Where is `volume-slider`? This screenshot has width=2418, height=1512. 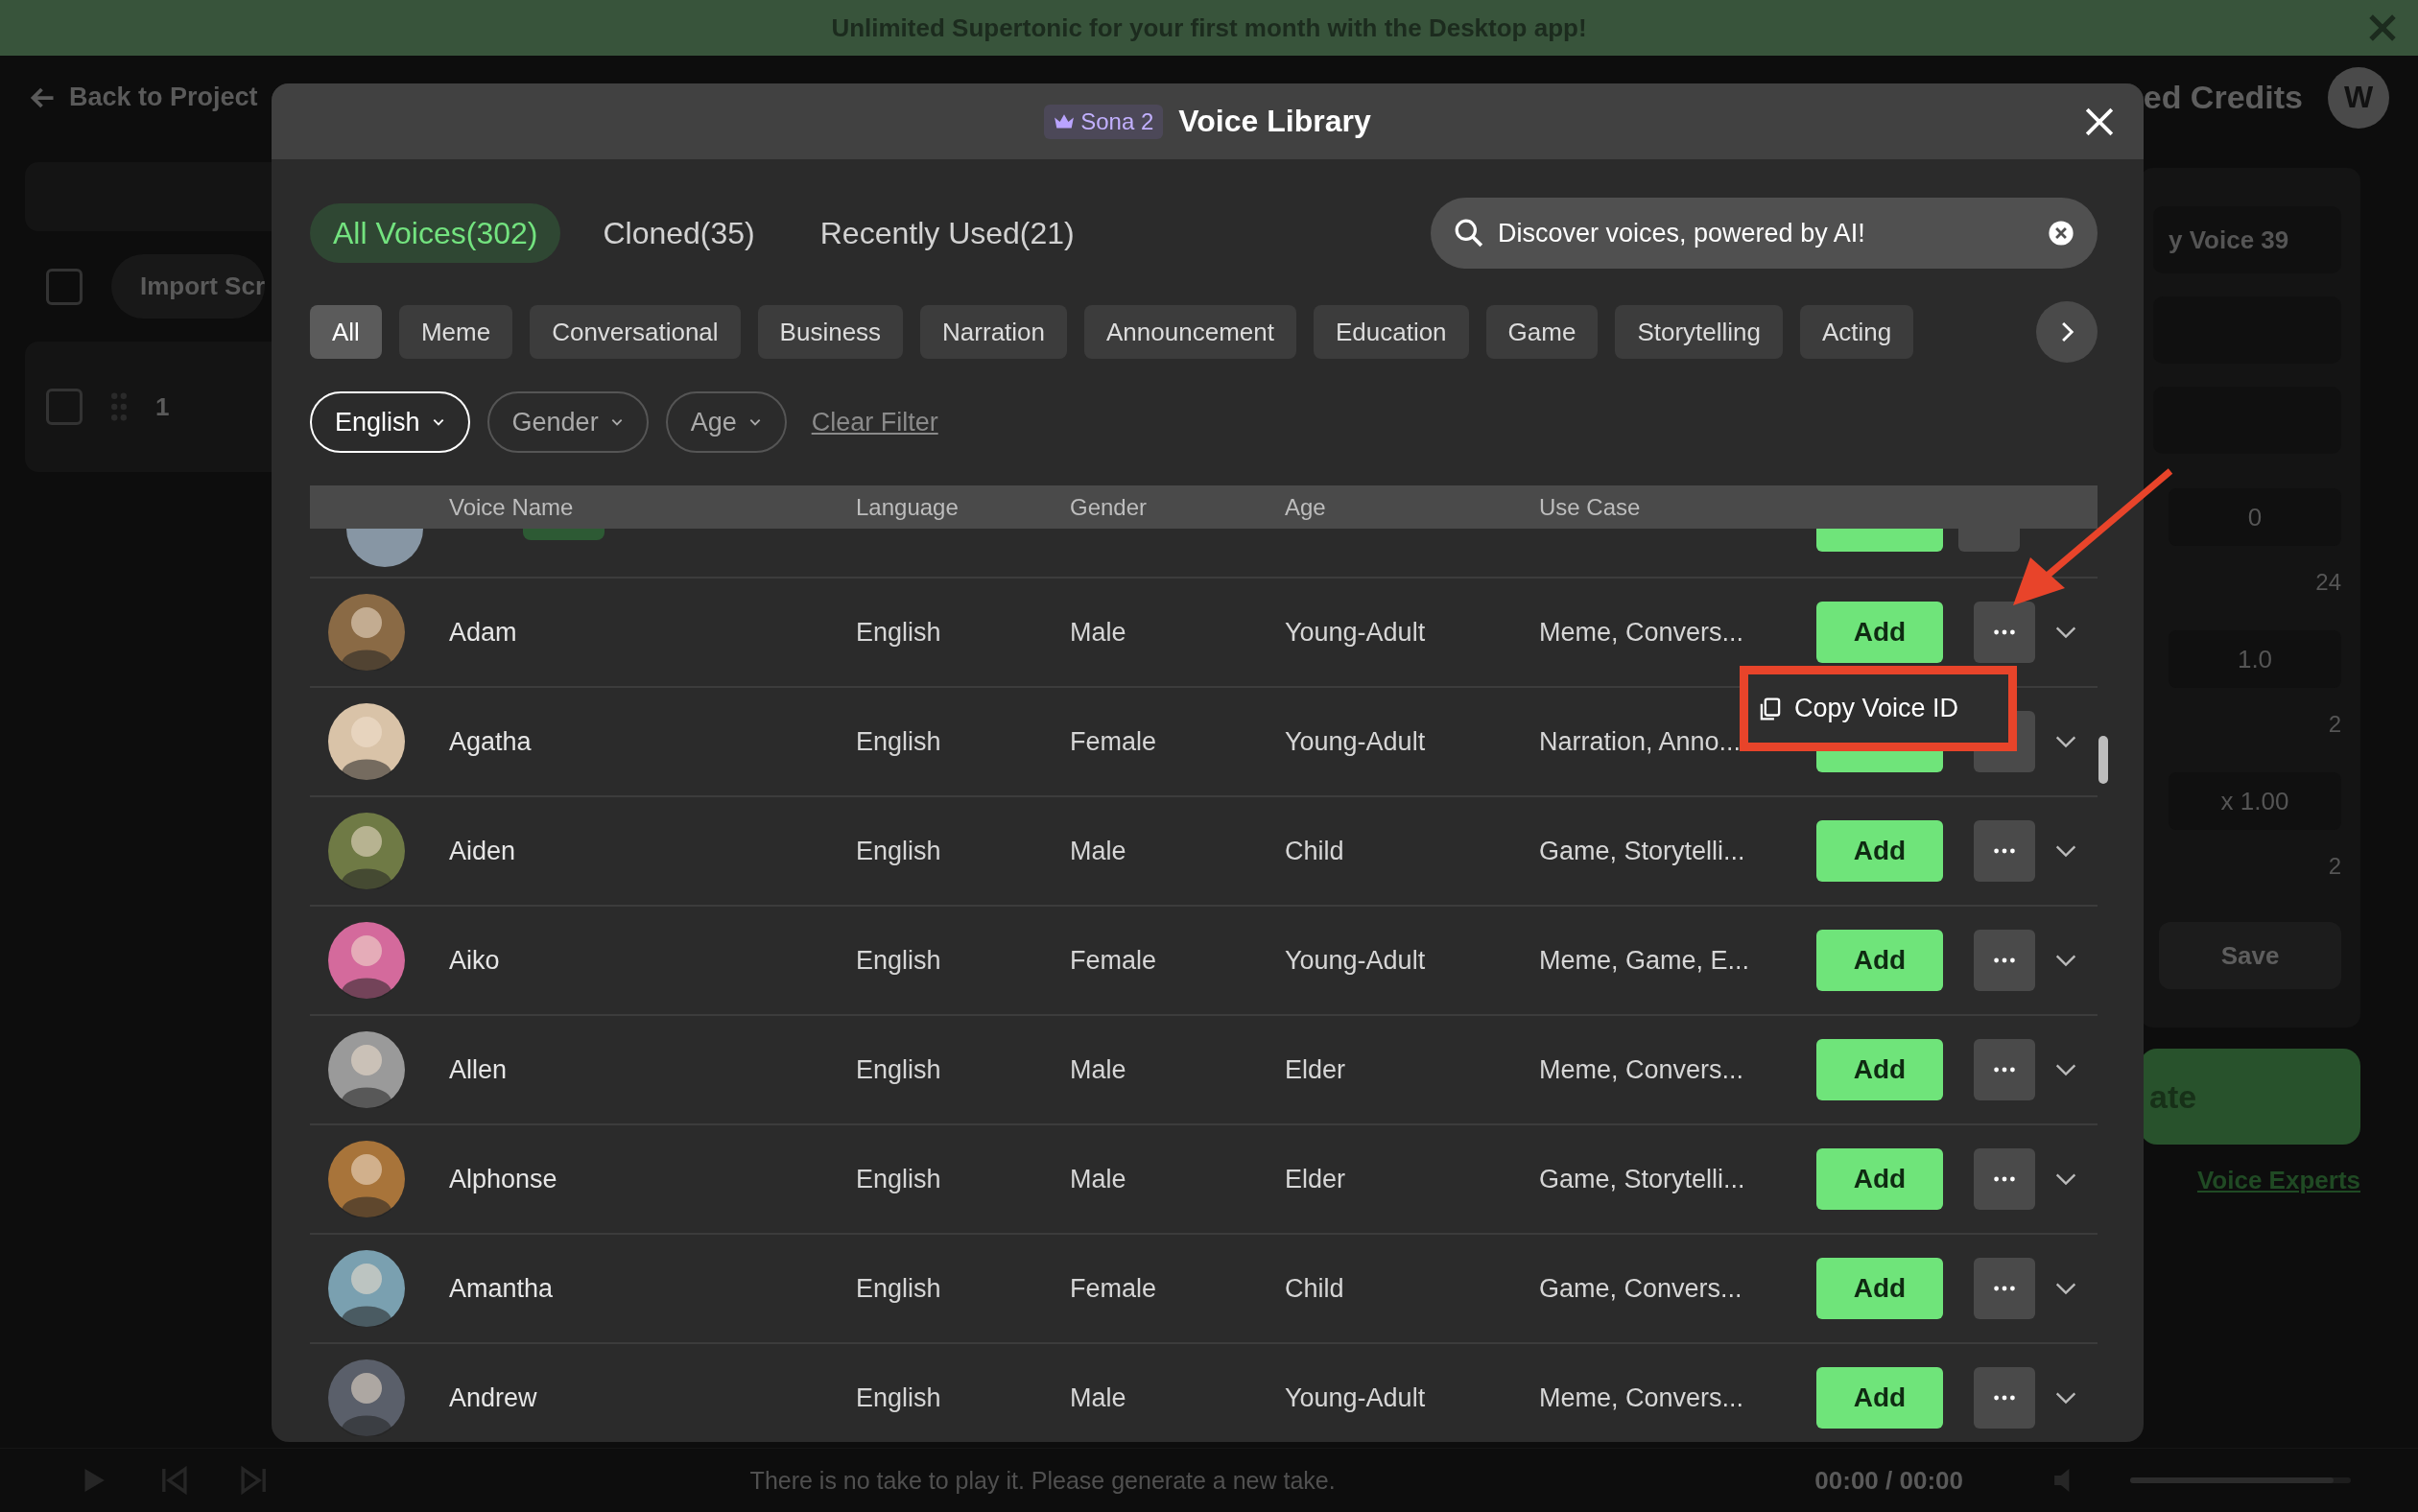 volume-slider is located at coordinates (2241, 1480).